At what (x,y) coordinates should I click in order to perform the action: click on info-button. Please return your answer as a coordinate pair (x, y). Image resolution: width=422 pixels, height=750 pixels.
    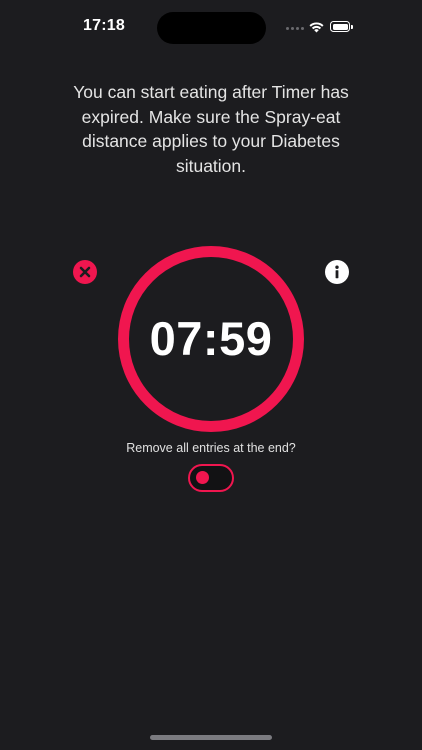
    Looking at the image, I should click on (337, 272).